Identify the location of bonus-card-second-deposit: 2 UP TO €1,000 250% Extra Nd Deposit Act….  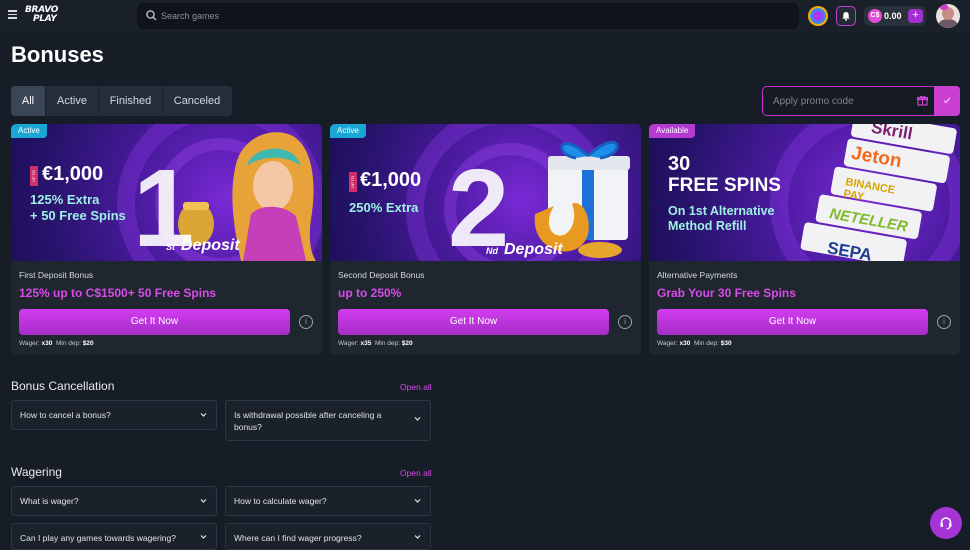
(485, 239).